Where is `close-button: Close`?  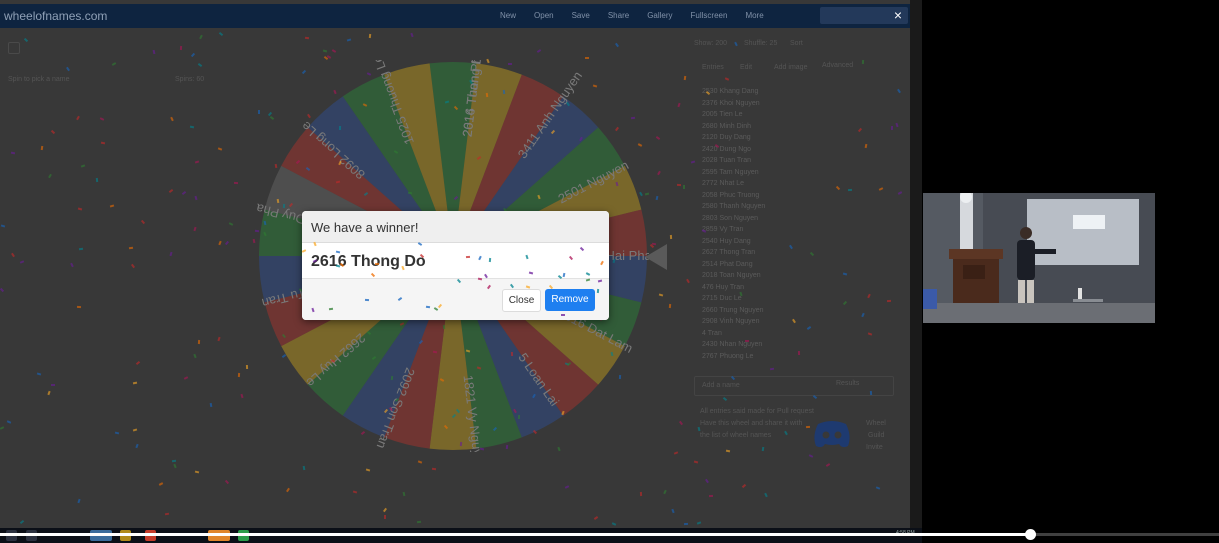 close-button: Close is located at coordinates (521, 300).